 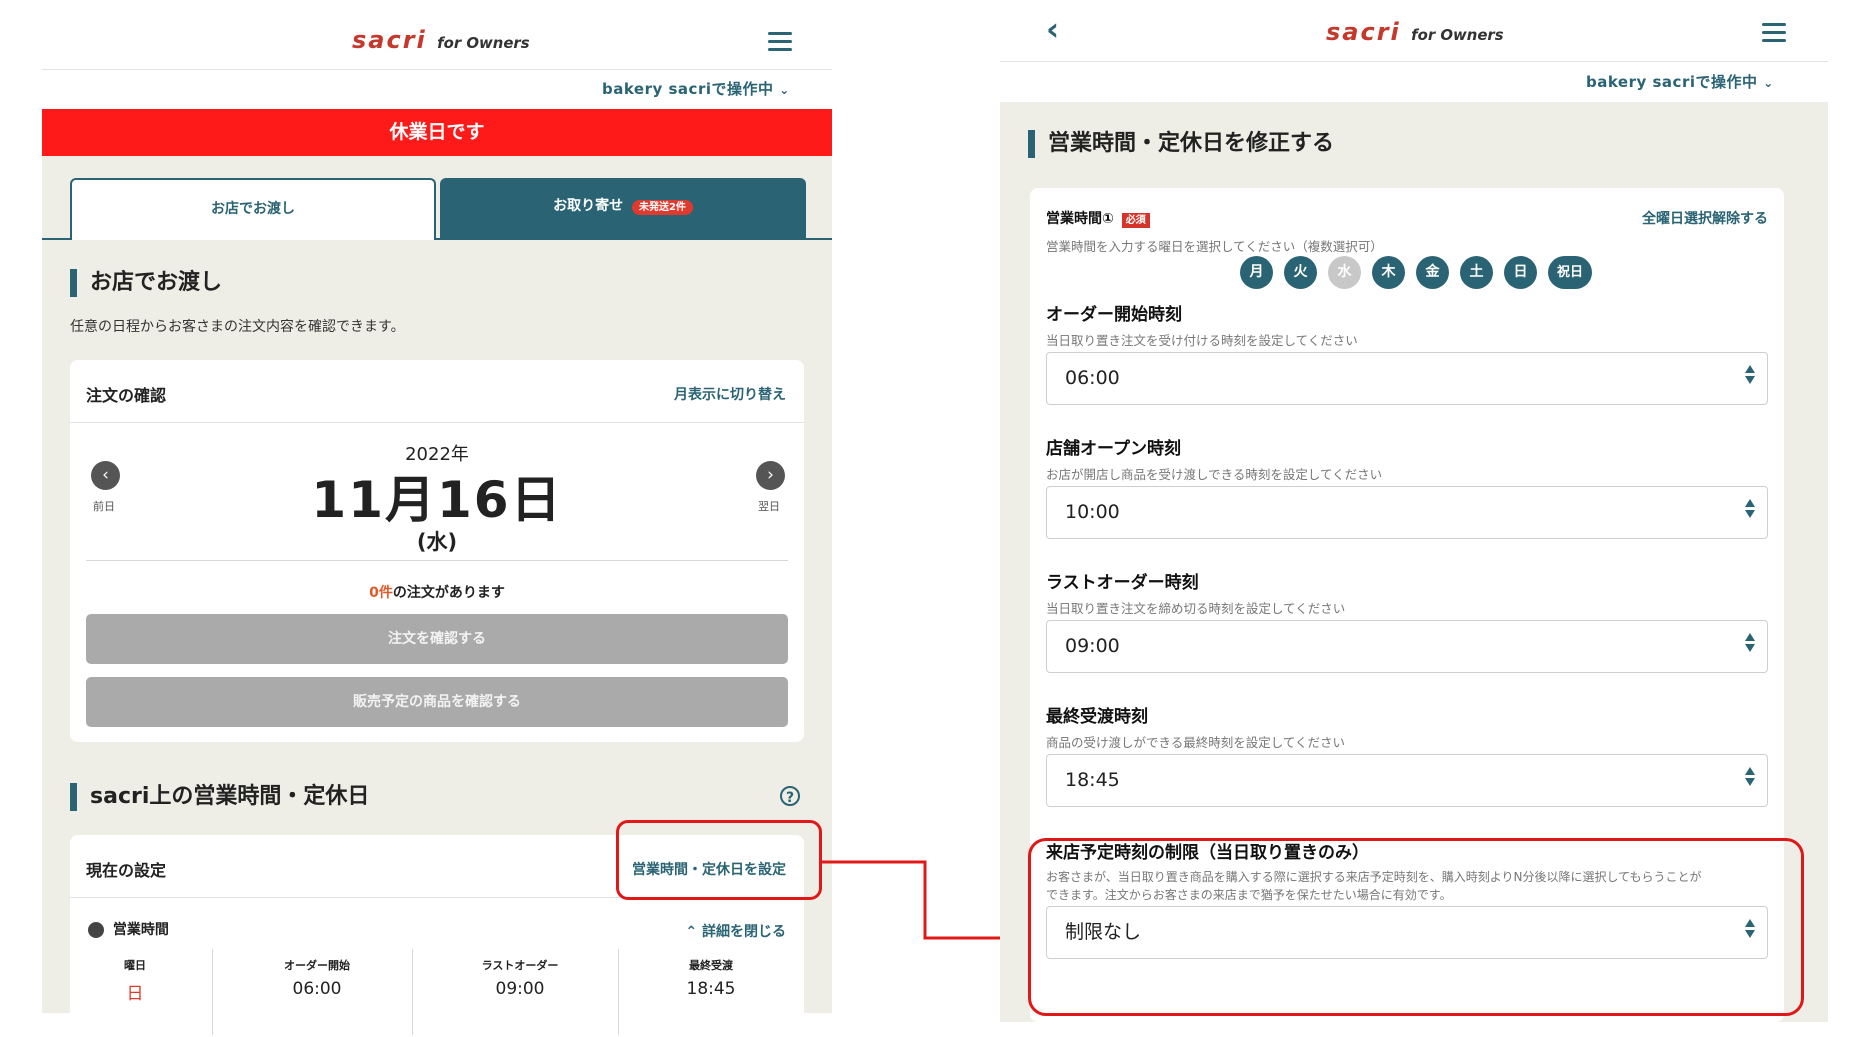 What do you see at coordinates (1407, 512) in the screenshot?
I see `shop-open-select: 10:00` at bounding box center [1407, 512].